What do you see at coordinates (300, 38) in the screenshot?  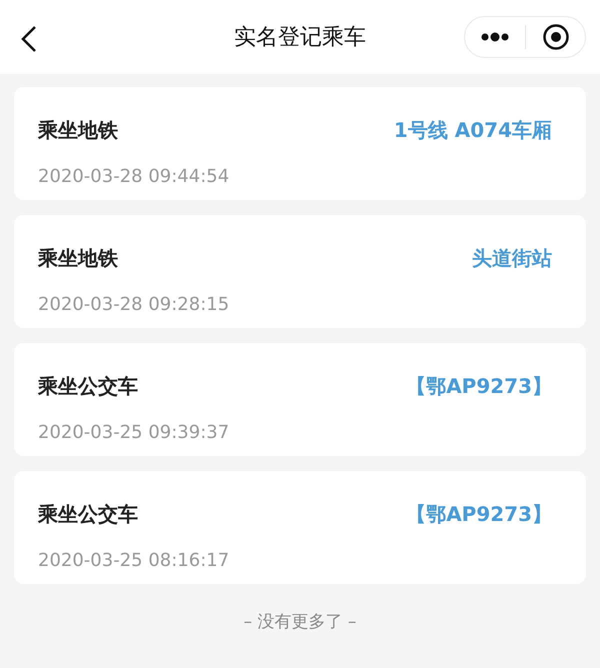 I see `page-title: 实名登记乘车` at bounding box center [300, 38].